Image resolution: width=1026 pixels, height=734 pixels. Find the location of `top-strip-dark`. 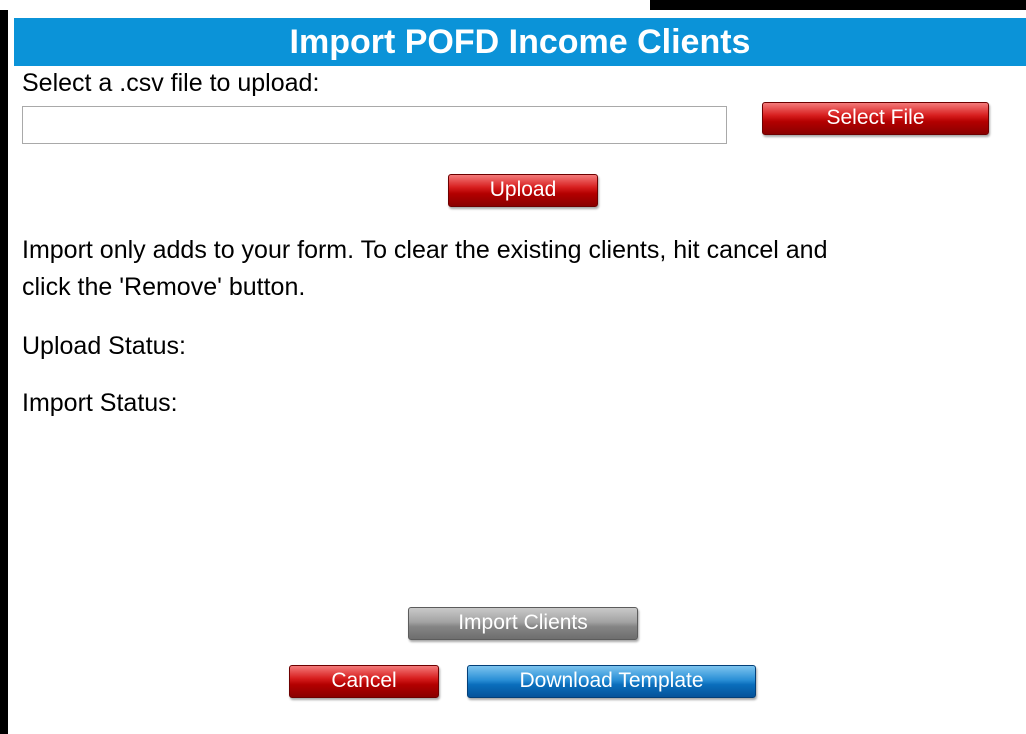

top-strip-dark is located at coordinates (838, 5).